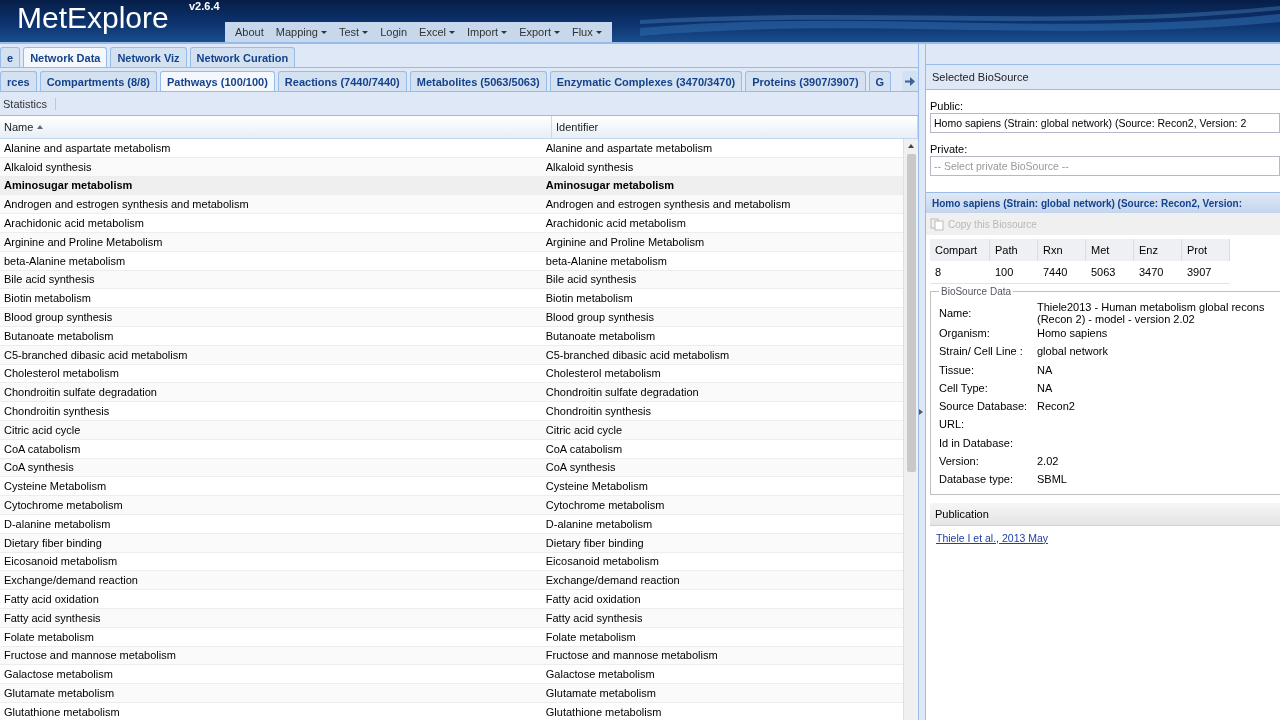 The height and width of the screenshot is (720, 1280). Describe the element at coordinates (598, 411) in the screenshot. I see `table-cell-text: Chondroitin synthesis` at that location.